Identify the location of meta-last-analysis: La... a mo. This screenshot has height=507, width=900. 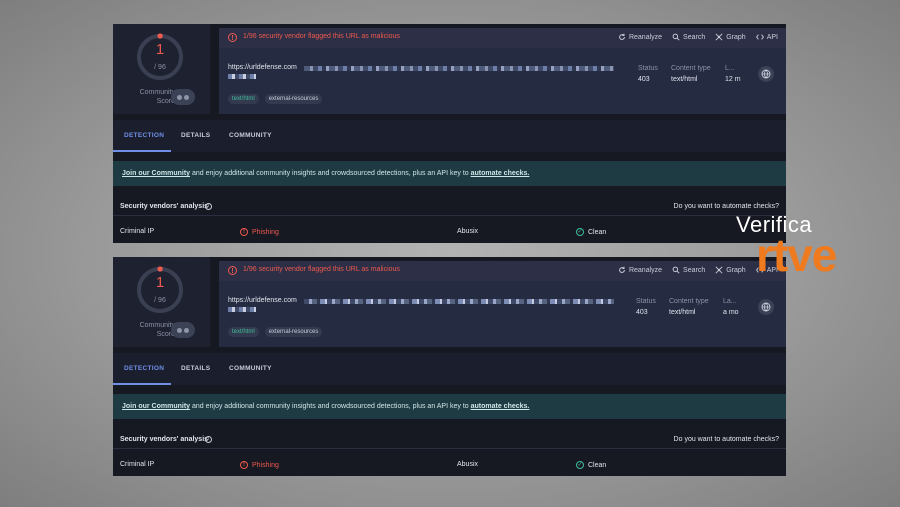
(731, 307).